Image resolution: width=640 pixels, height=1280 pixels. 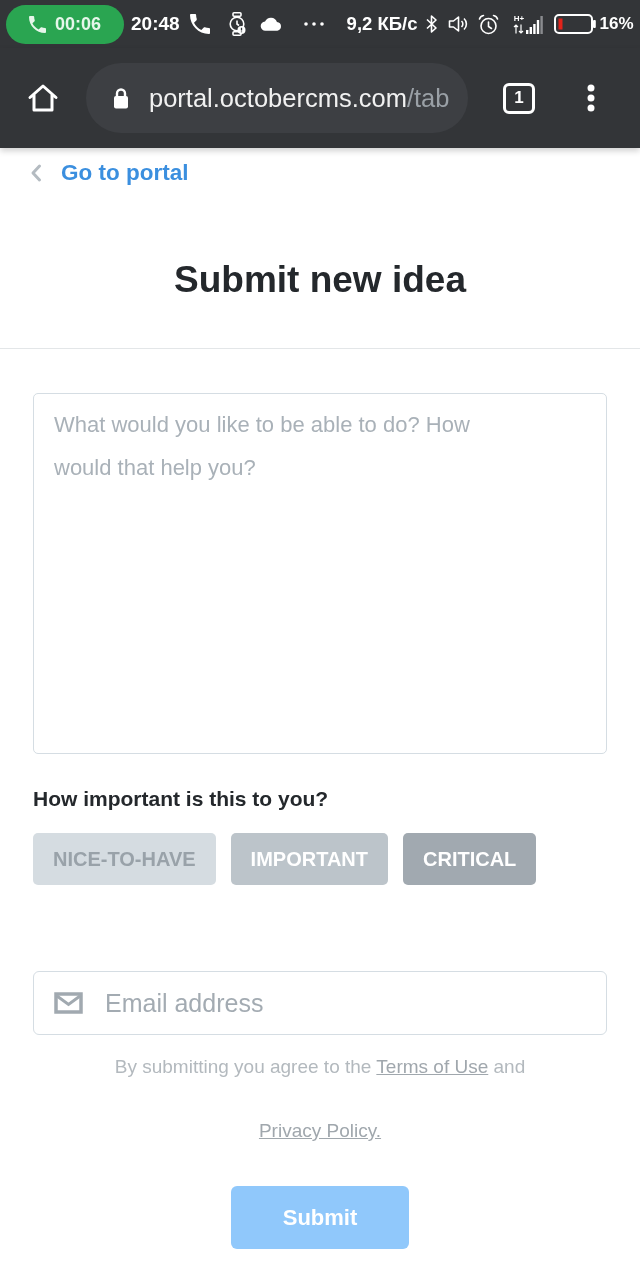 I want to click on tab-count-button: 1, so click(x=519, y=98).